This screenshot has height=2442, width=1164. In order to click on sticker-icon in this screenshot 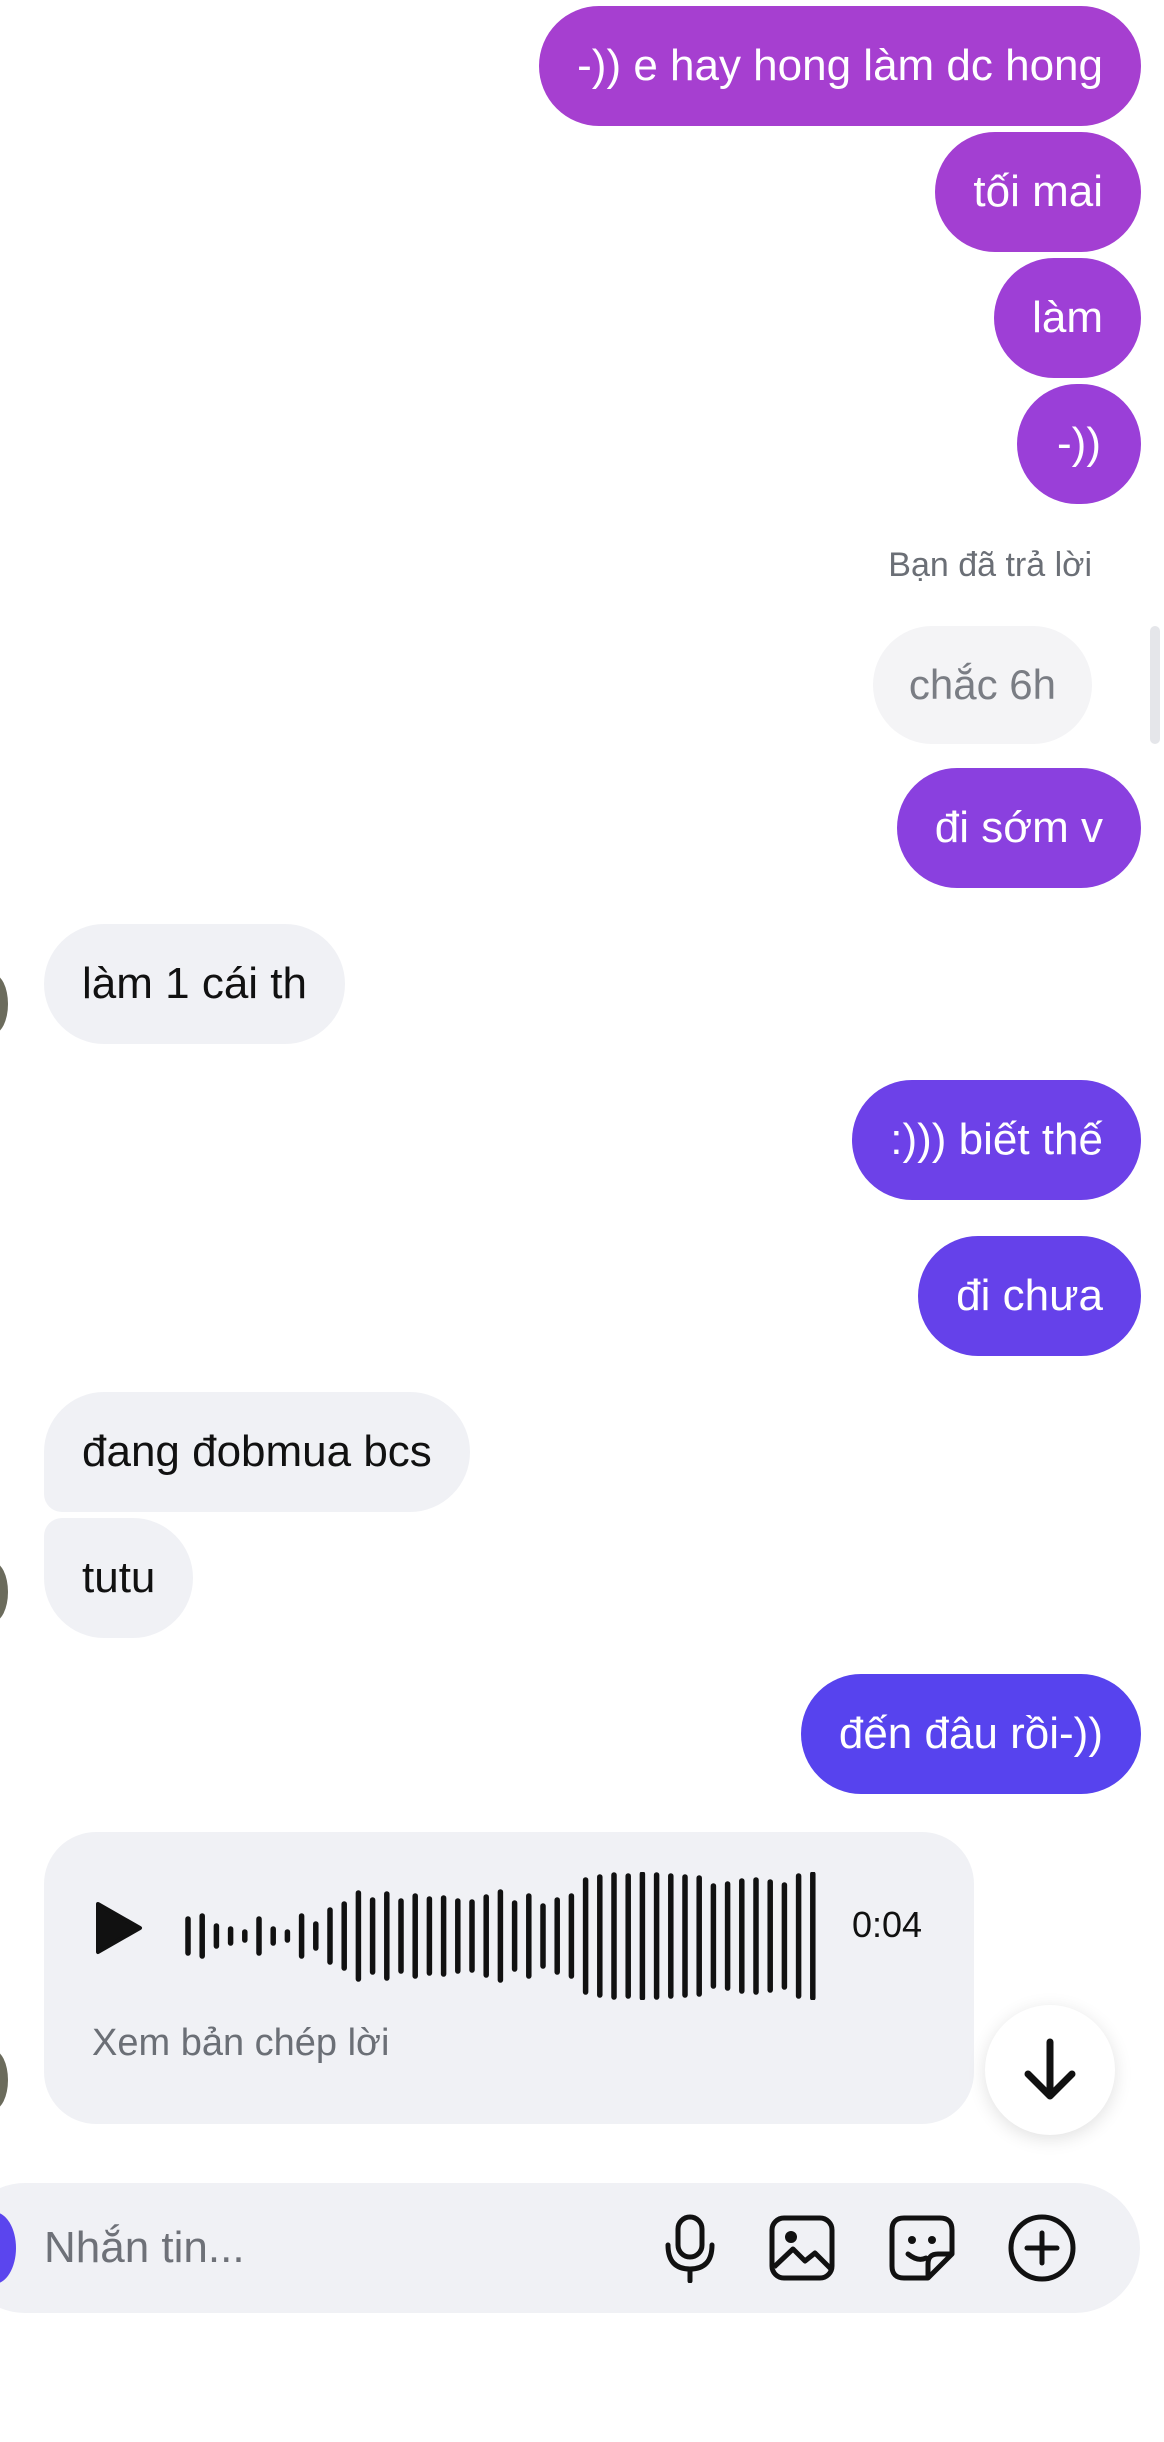, I will do `click(922, 2248)`.